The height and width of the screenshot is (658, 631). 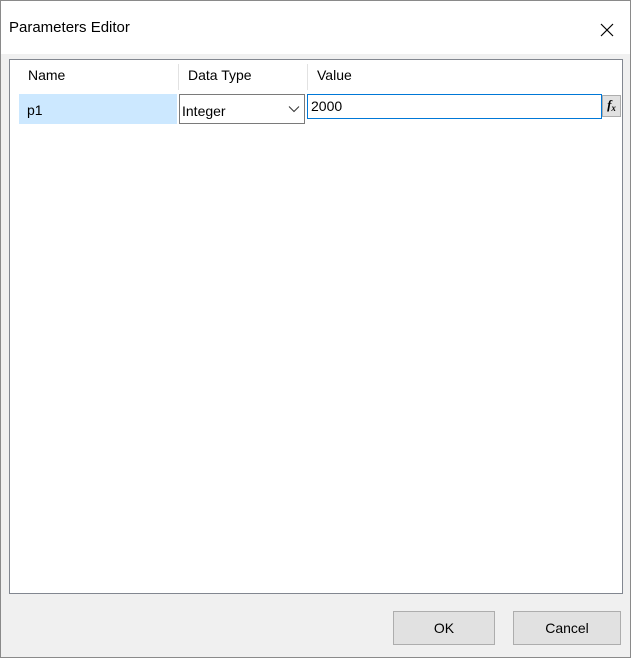 I want to click on column-header-value: Value, so click(x=334, y=75).